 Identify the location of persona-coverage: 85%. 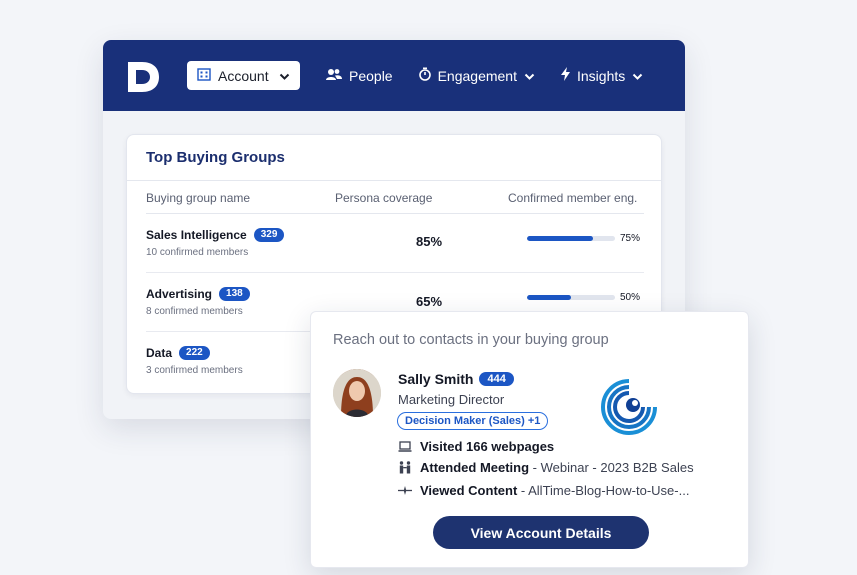
(429, 241).